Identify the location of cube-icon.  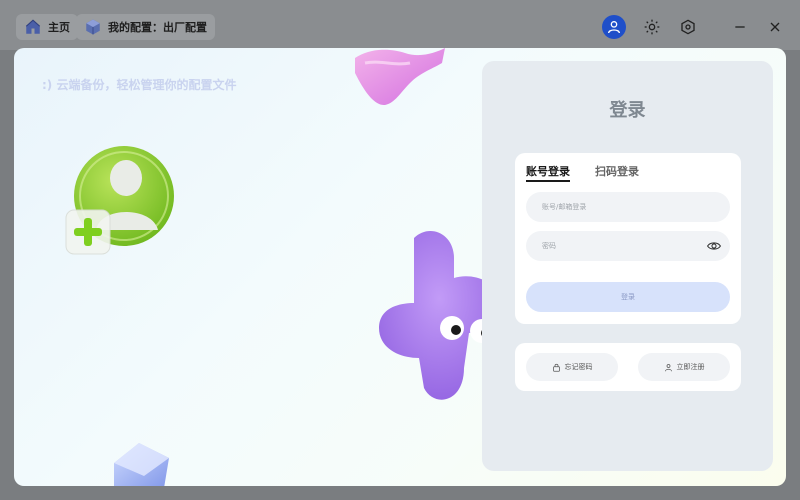
(93, 27).